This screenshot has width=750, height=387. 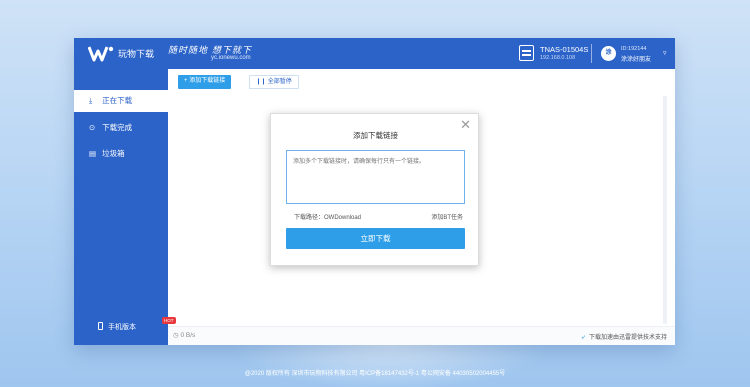 What do you see at coordinates (91, 100) in the screenshot?
I see `download-icon: ⤓` at bounding box center [91, 100].